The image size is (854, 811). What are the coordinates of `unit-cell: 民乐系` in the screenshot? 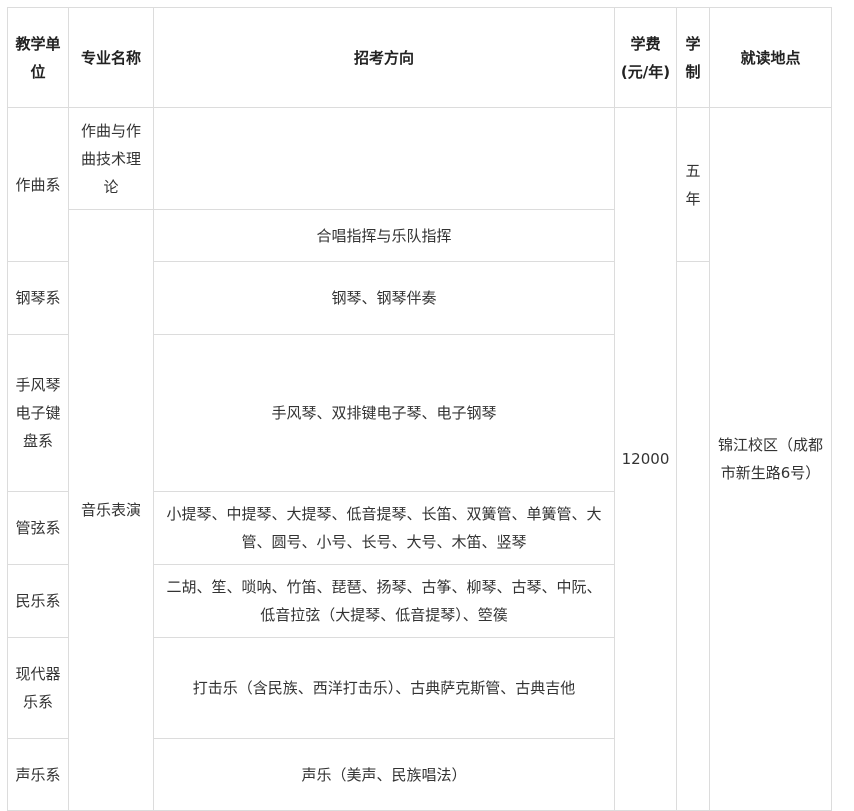 It's located at (38, 601).